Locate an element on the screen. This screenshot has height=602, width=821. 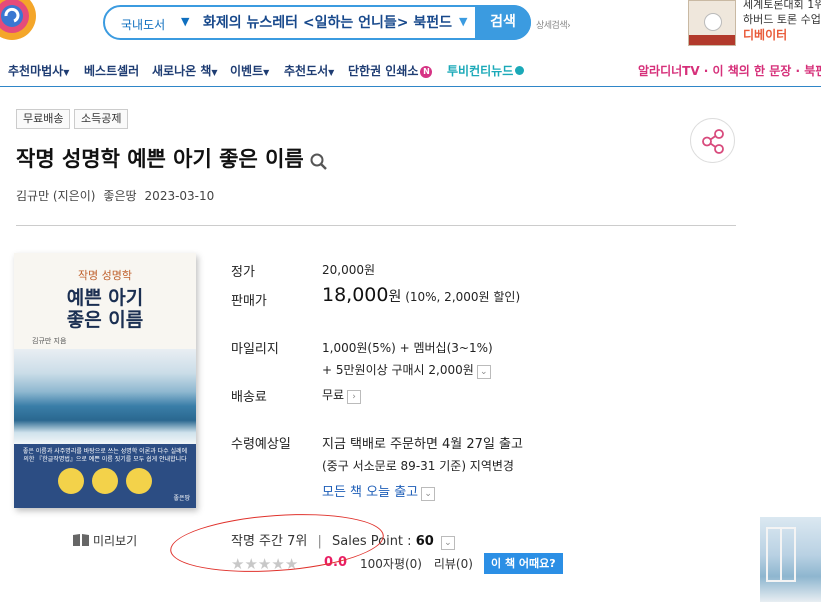
share-button is located at coordinates (712, 140).